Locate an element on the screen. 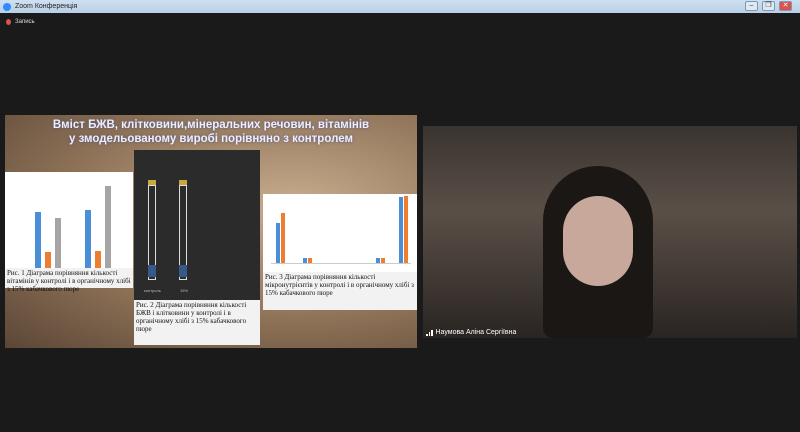 The image size is (800, 432). restore-button: ❐ is located at coordinates (768, 6).